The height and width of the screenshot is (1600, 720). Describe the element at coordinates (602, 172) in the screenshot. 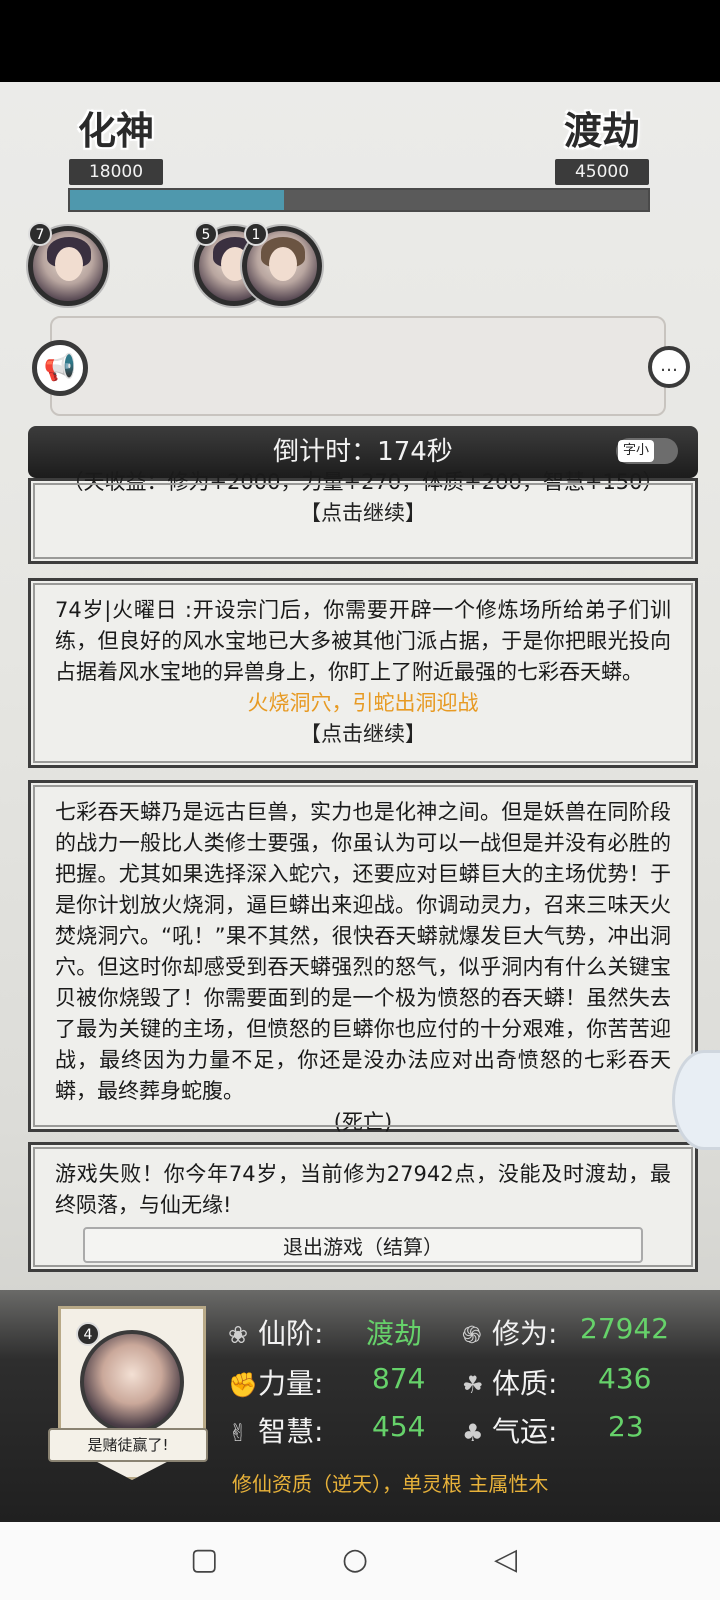

I see `next-realm-value: 45000` at that location.